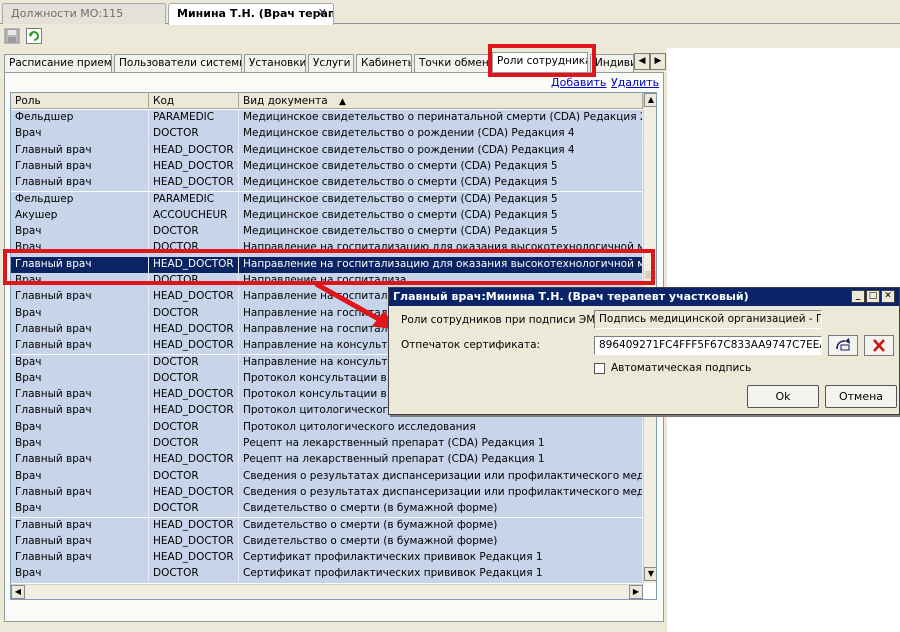 Image resolution: width=900 pixels, height=632 pixels. What do you see at coordinates (635, 82) in the screenshot?
I see `delete-link: Удалить` at bounding box center [635, 82].